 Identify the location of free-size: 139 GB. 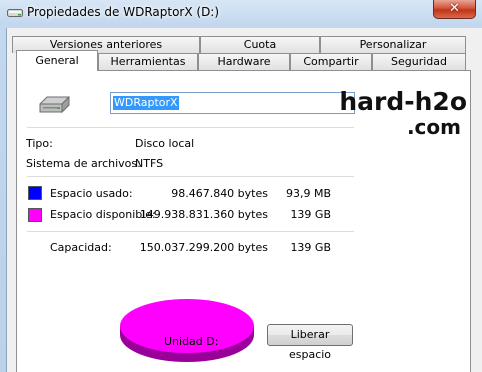
(310, 214).